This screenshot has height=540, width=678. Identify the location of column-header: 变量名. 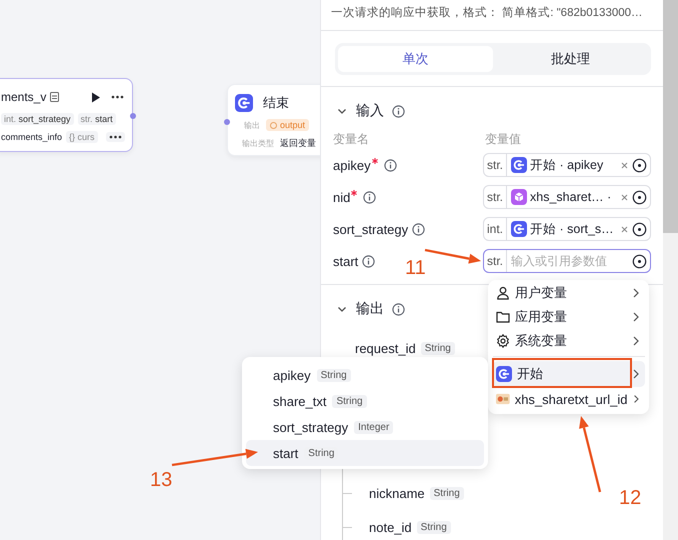
(351, 139).